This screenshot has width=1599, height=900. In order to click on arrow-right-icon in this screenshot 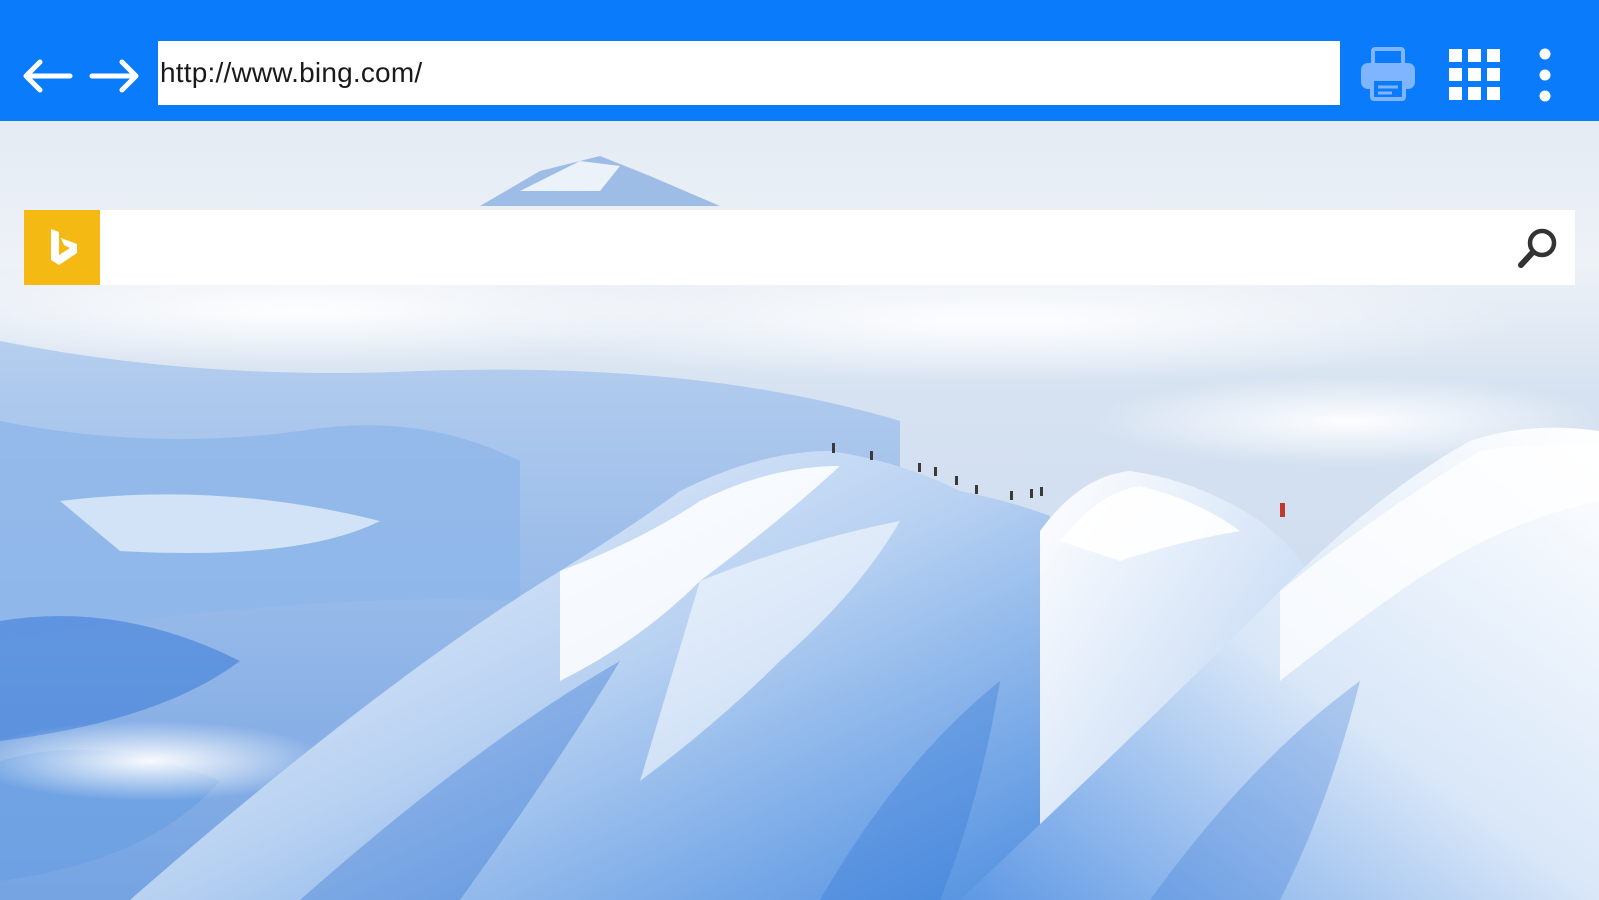, I will do `click(114, 76)`.